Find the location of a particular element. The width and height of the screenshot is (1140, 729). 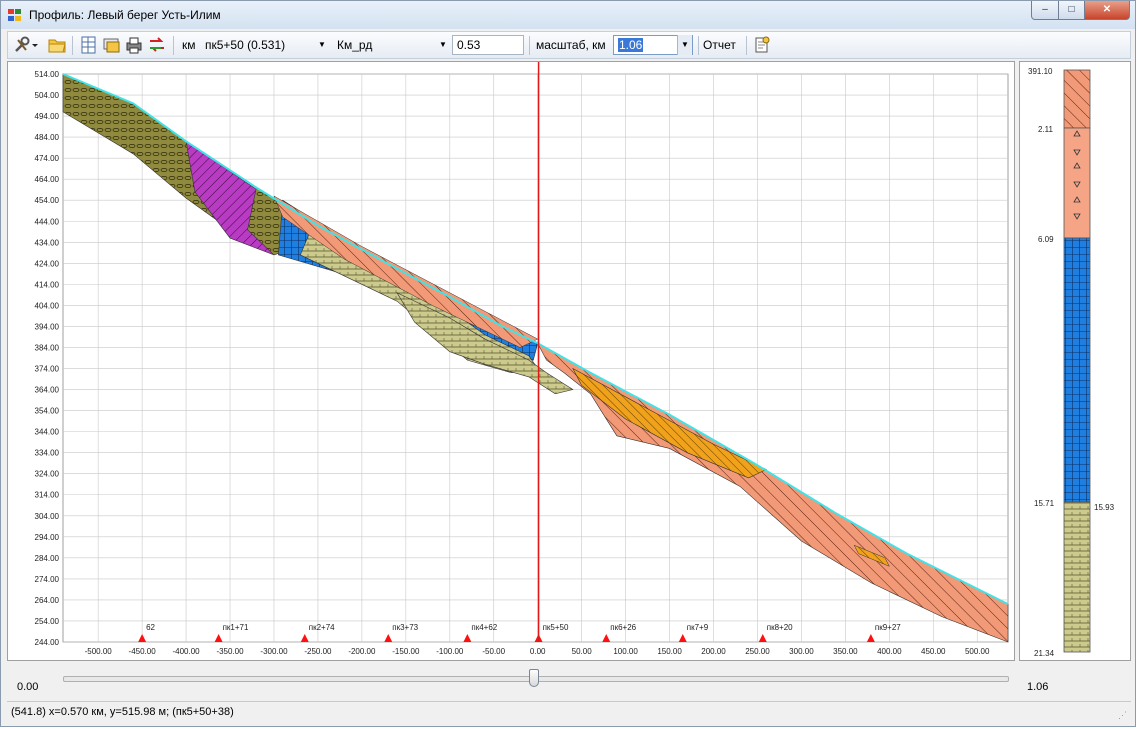

x-tick-label: -300.00 is located at coordinates (274, 651).